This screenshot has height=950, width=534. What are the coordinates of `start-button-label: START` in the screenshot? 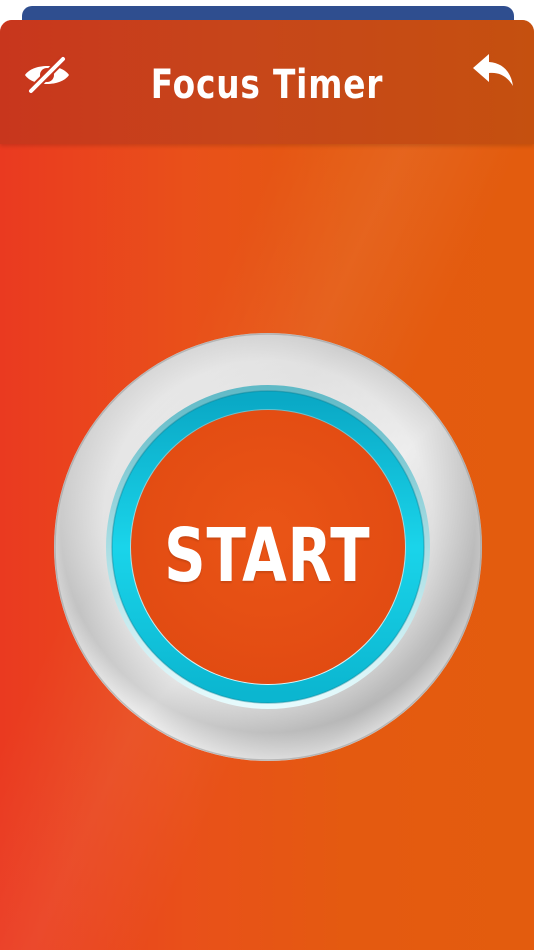 It's located at (267, 555).